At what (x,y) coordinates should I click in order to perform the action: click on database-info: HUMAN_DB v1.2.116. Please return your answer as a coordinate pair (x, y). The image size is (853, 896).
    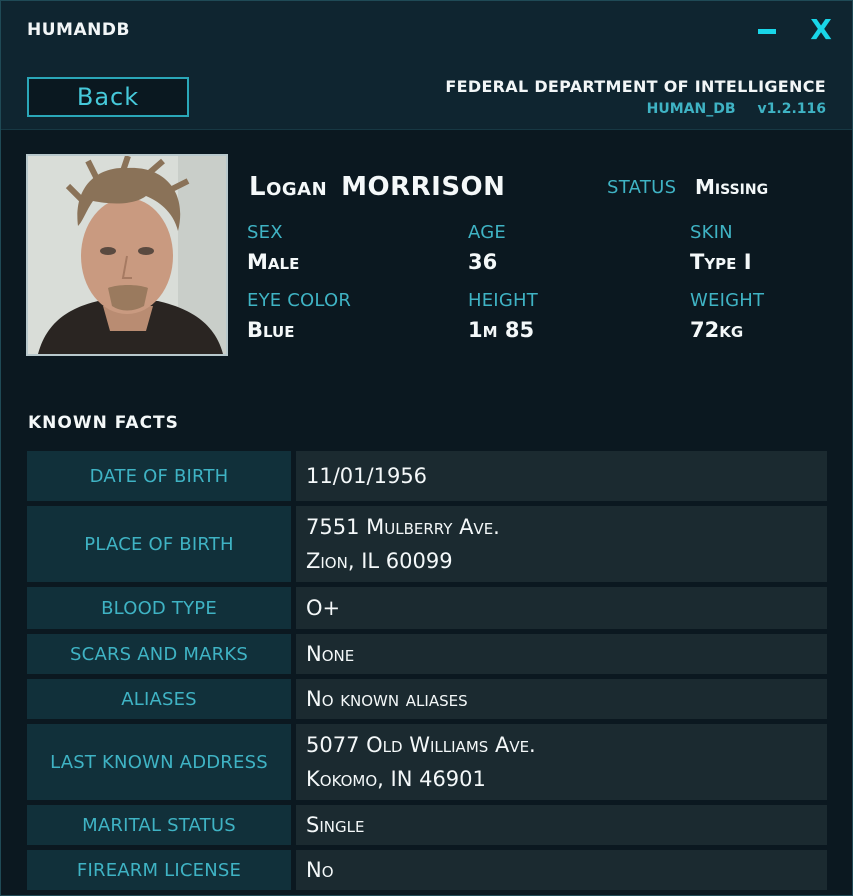
    Looking at the image, I should click on (736, 109).